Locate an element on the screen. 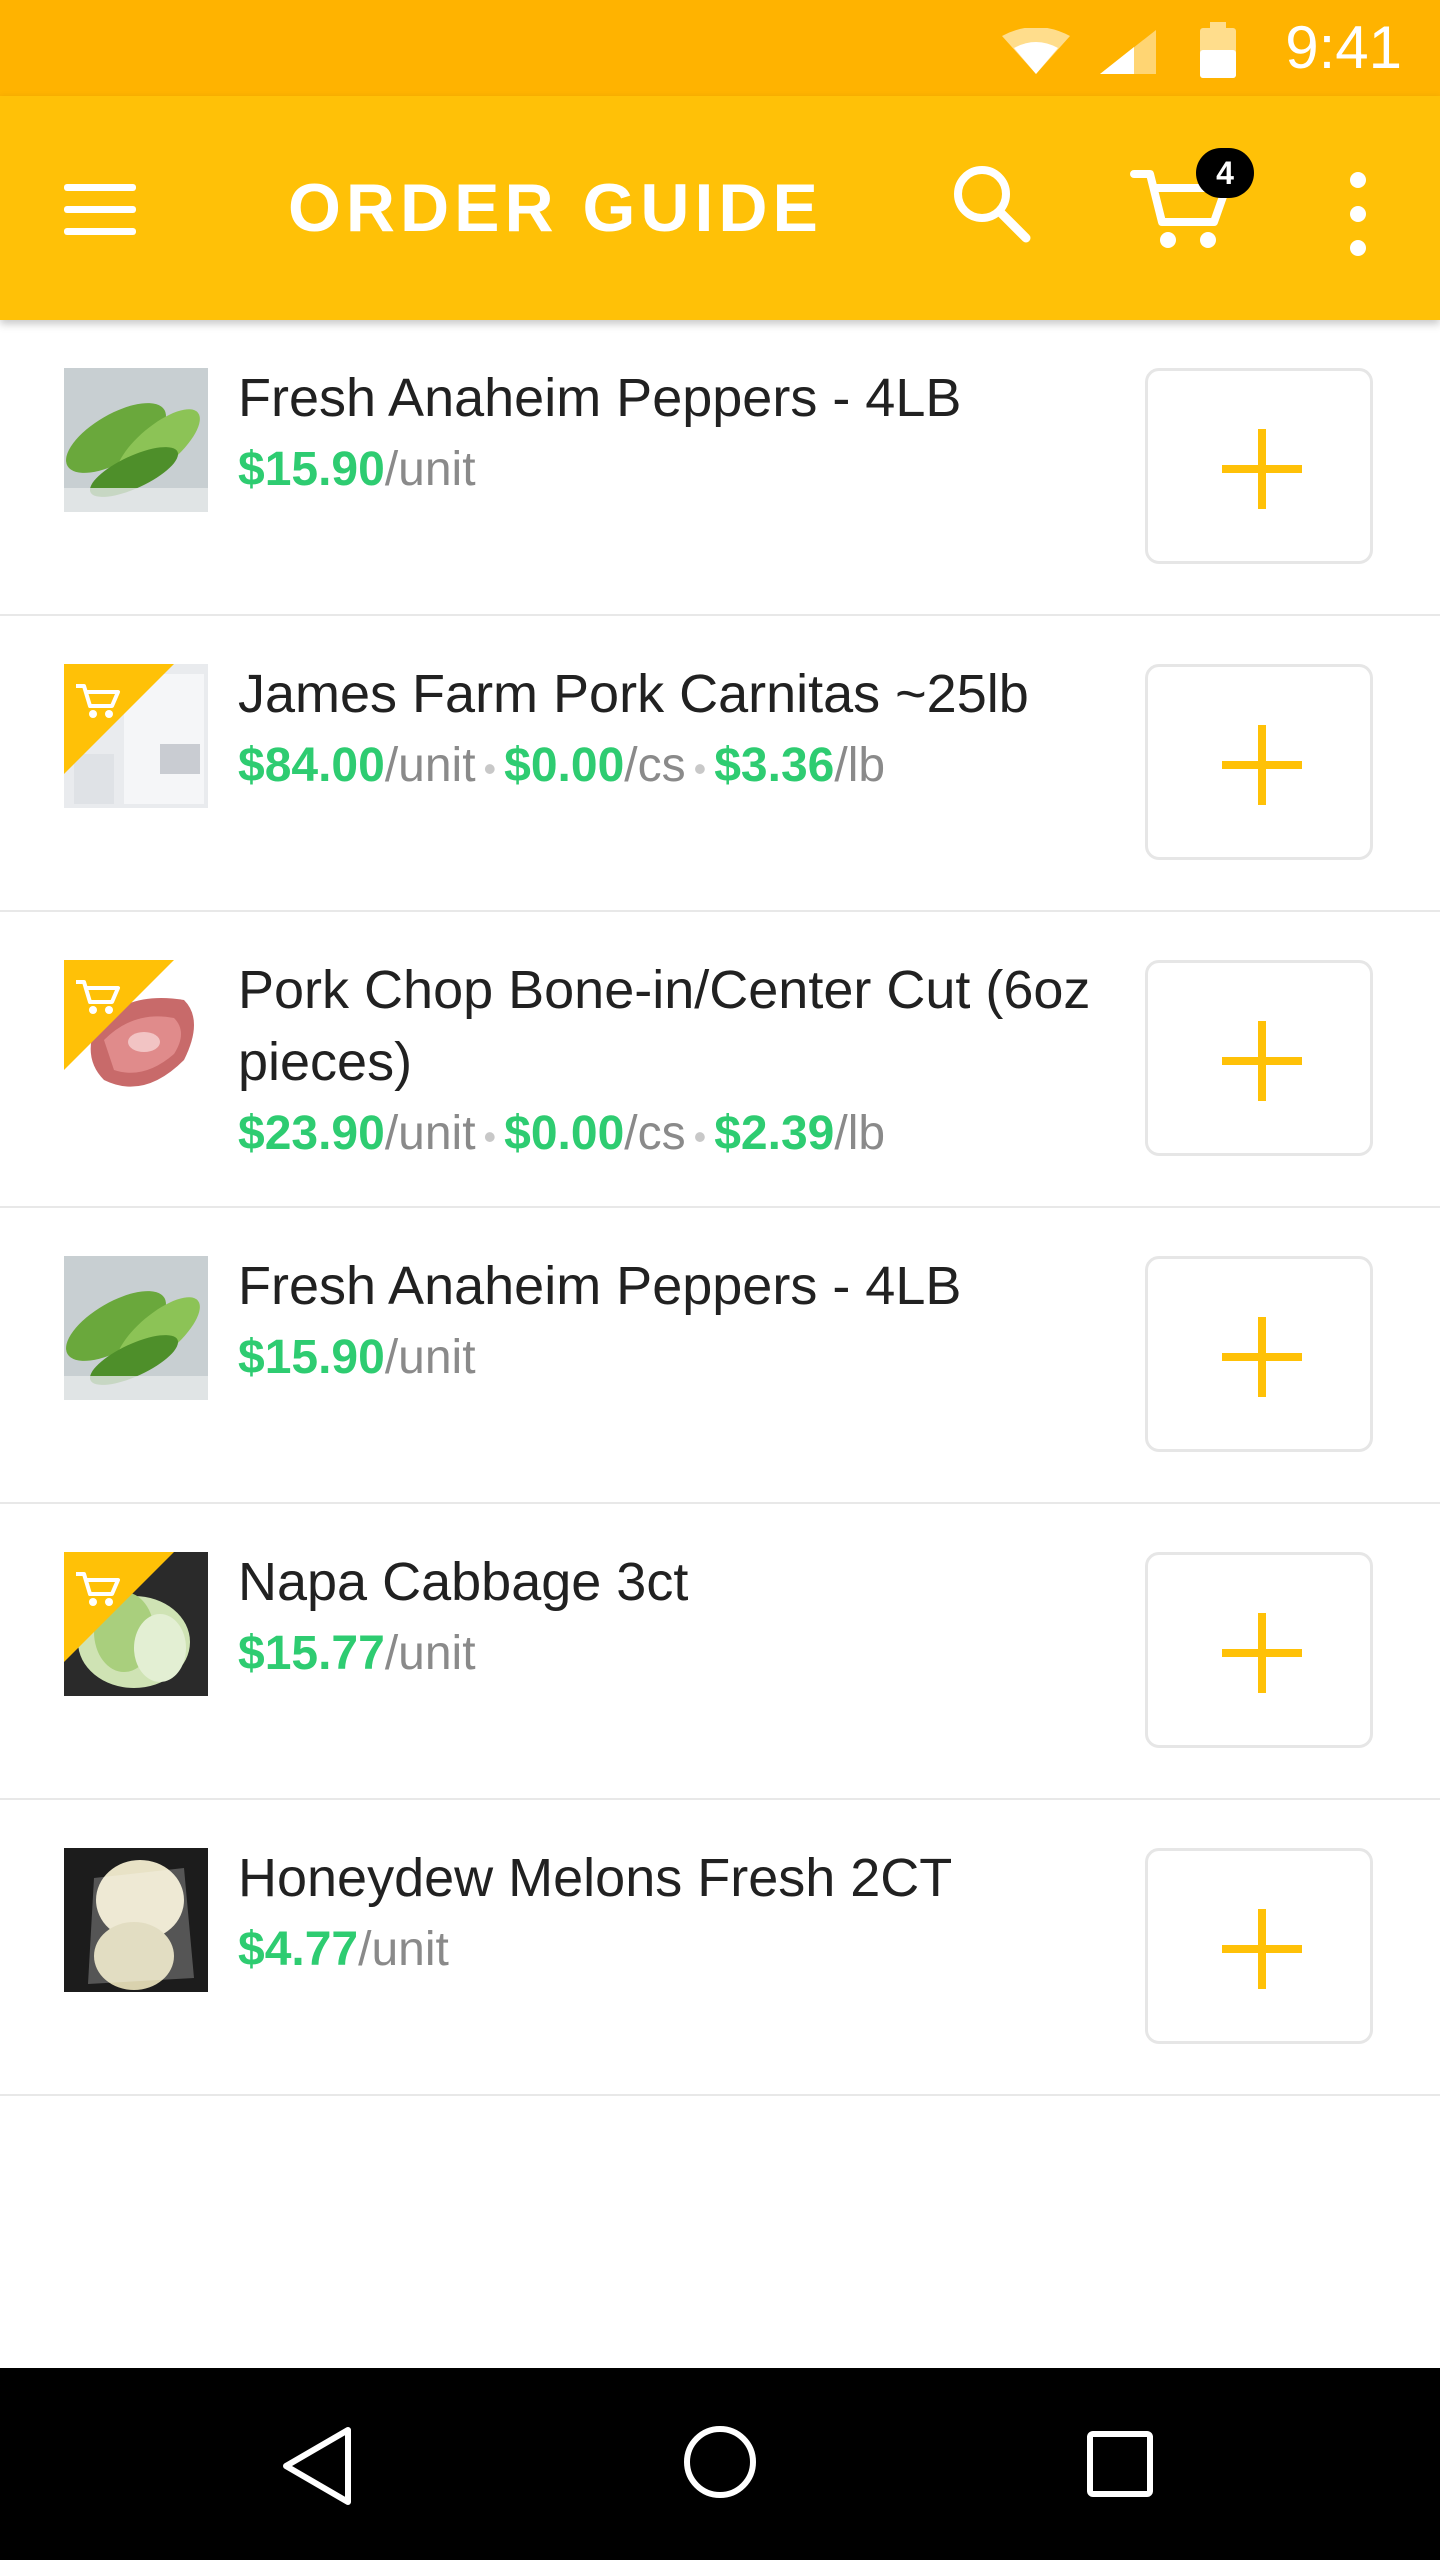  more-vert-icon is located at coordinates (1358, 214).